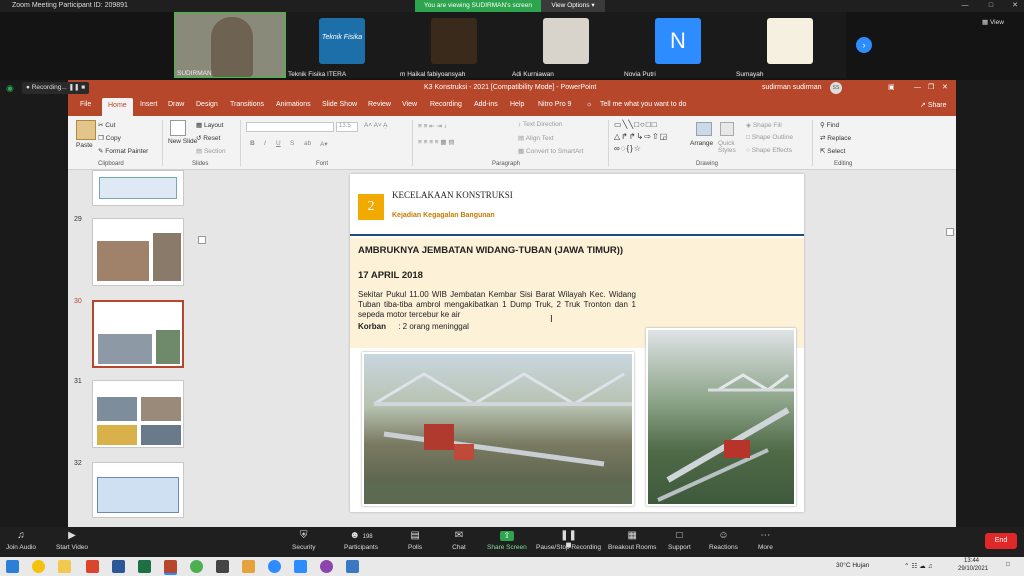  What do you see at coordinates (21, 541) in the screenshot?
I see `join-audio-button: ♫ Join Audio` at bounding box center [21, 541].